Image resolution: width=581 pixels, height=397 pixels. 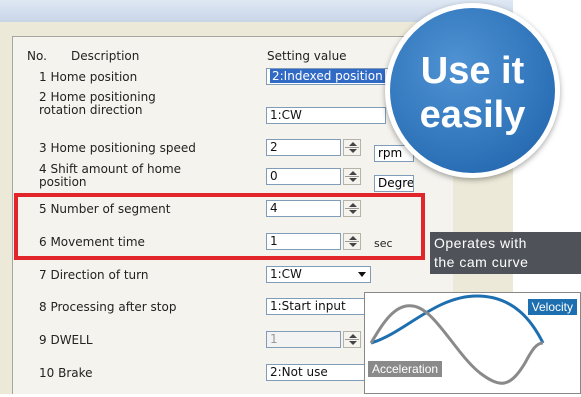 I want to click on processing-after-stop-value: 1:Start input, so click(x=308, y=306).